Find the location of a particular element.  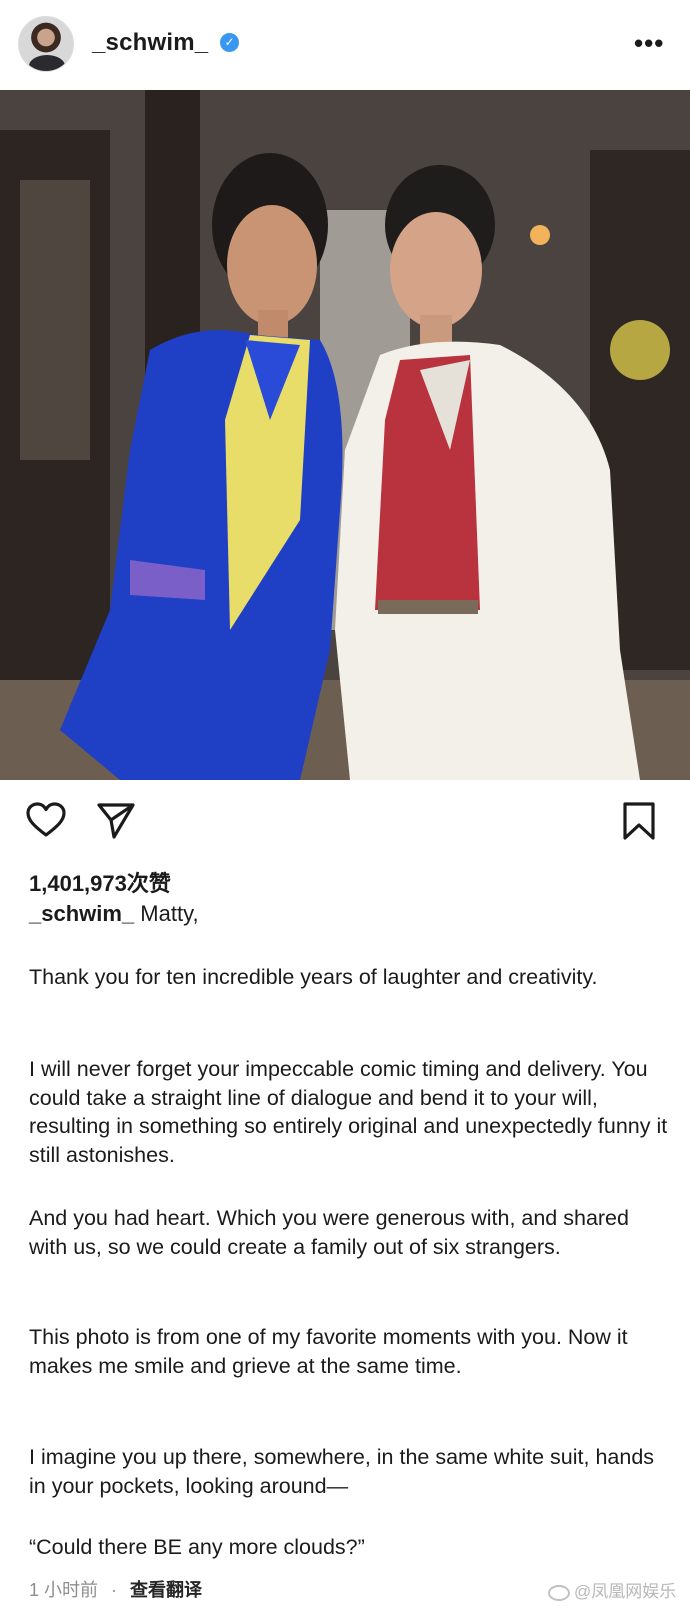

more-options-icon: ••• is located at coordinates (649, 43).